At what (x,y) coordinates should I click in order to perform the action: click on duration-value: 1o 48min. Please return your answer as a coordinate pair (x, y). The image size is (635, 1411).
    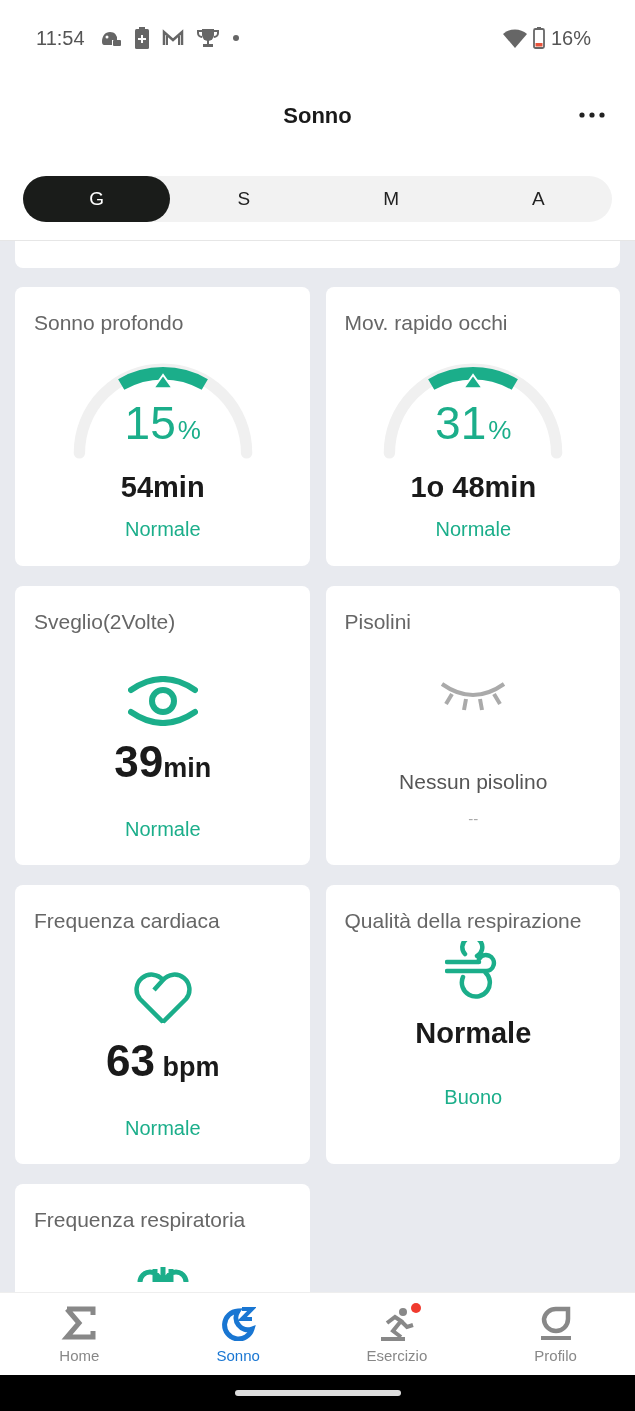
    Looking at the image, I should click on (473, 487).